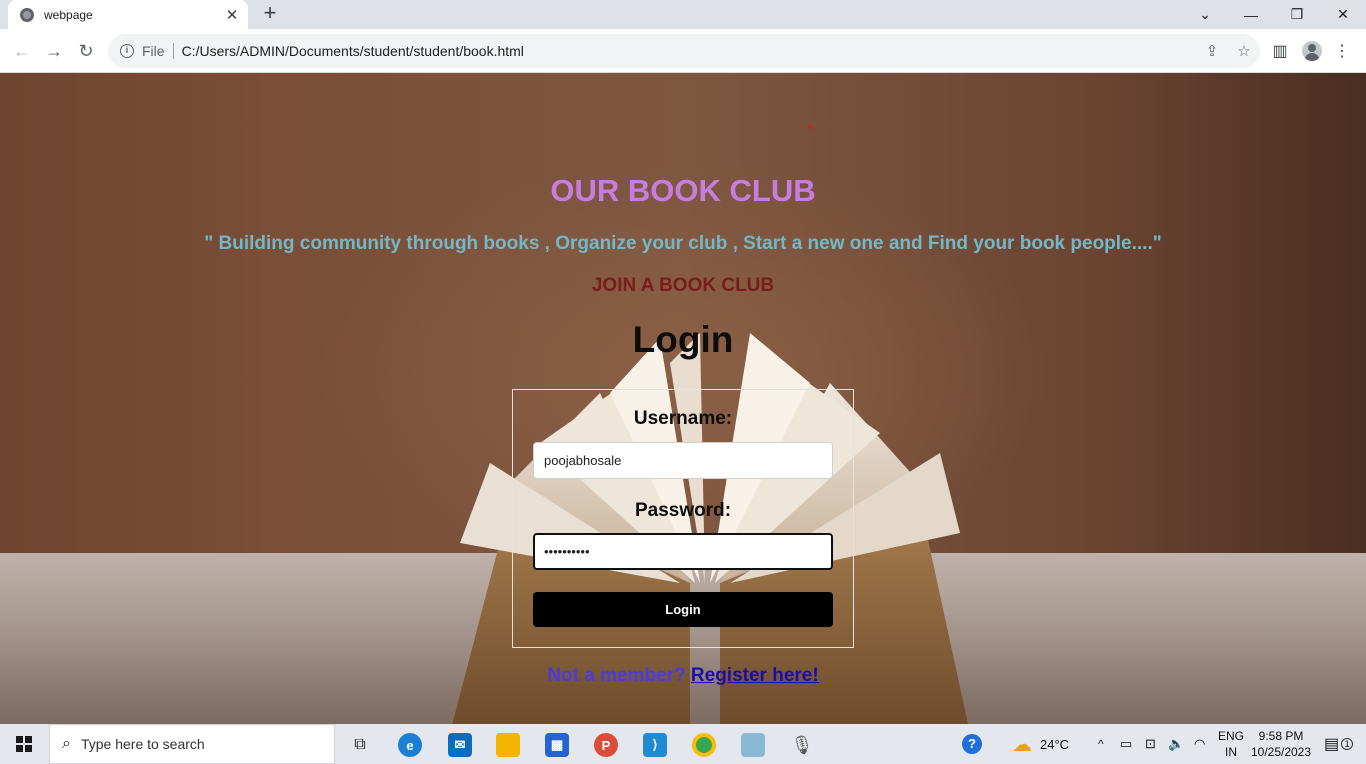 The width and height of the screenshot is (1366, 764). I want to click on register-prompt: Not a member? Register here!, so click(683, 676).